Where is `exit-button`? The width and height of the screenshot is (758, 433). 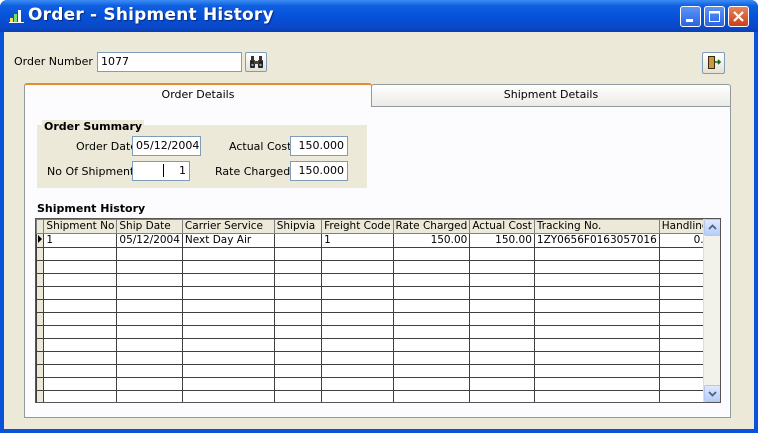 exit-button is located at coordinates (713, 63).